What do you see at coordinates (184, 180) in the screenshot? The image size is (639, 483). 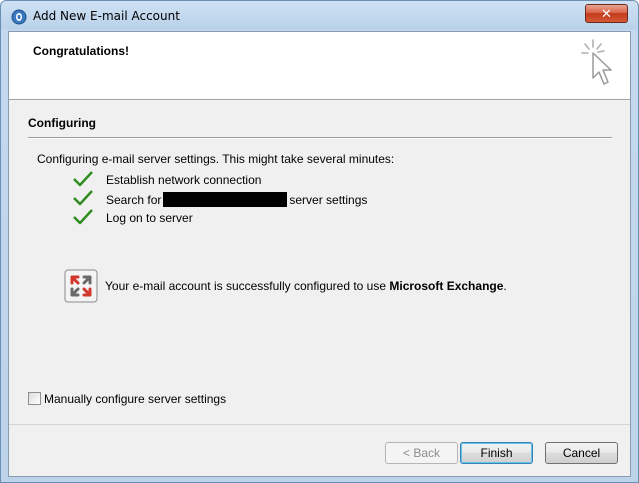 I see `step-label: Establish network connection` at bounding box center [184, 180].